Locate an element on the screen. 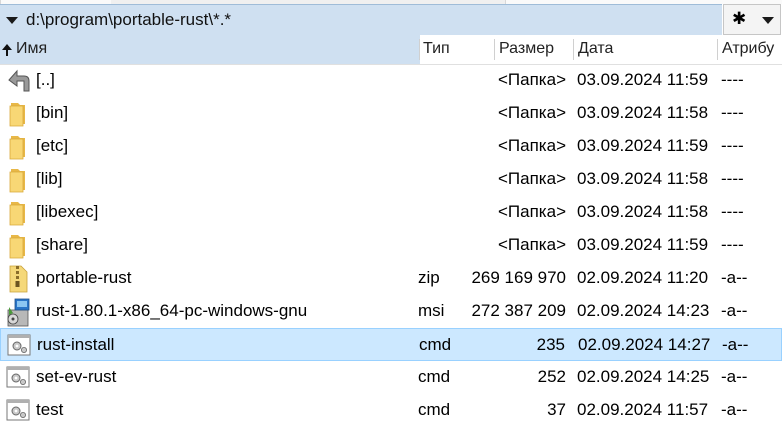  file-row: [etc] <Папка> 03.09.2024 11:59 ---- is located at coordinates (391, 146).